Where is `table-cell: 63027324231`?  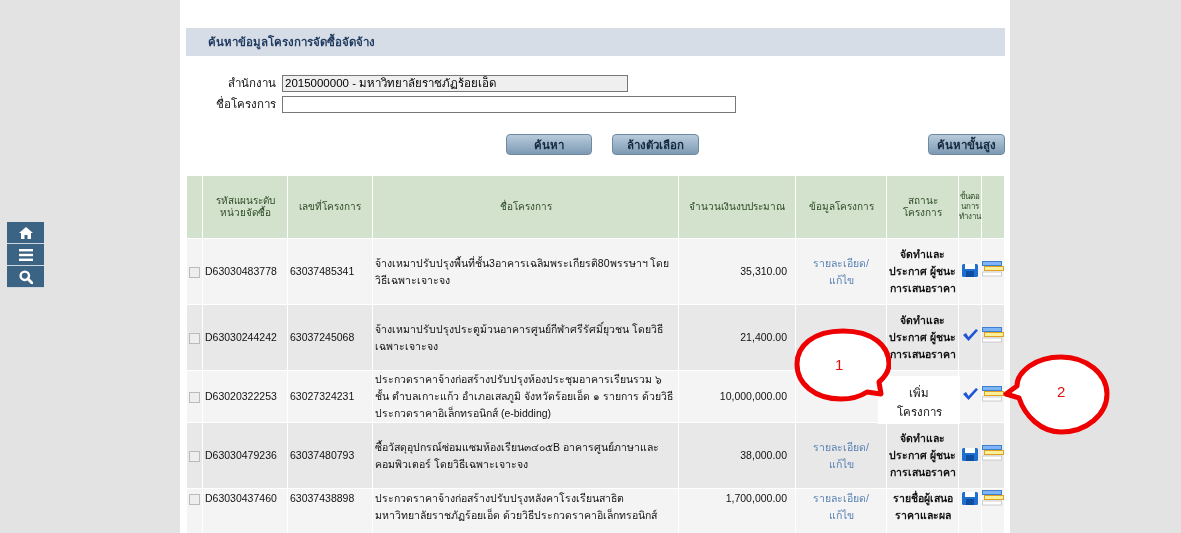
table-cell: 63027324231 is located at coordinates (330, 396).